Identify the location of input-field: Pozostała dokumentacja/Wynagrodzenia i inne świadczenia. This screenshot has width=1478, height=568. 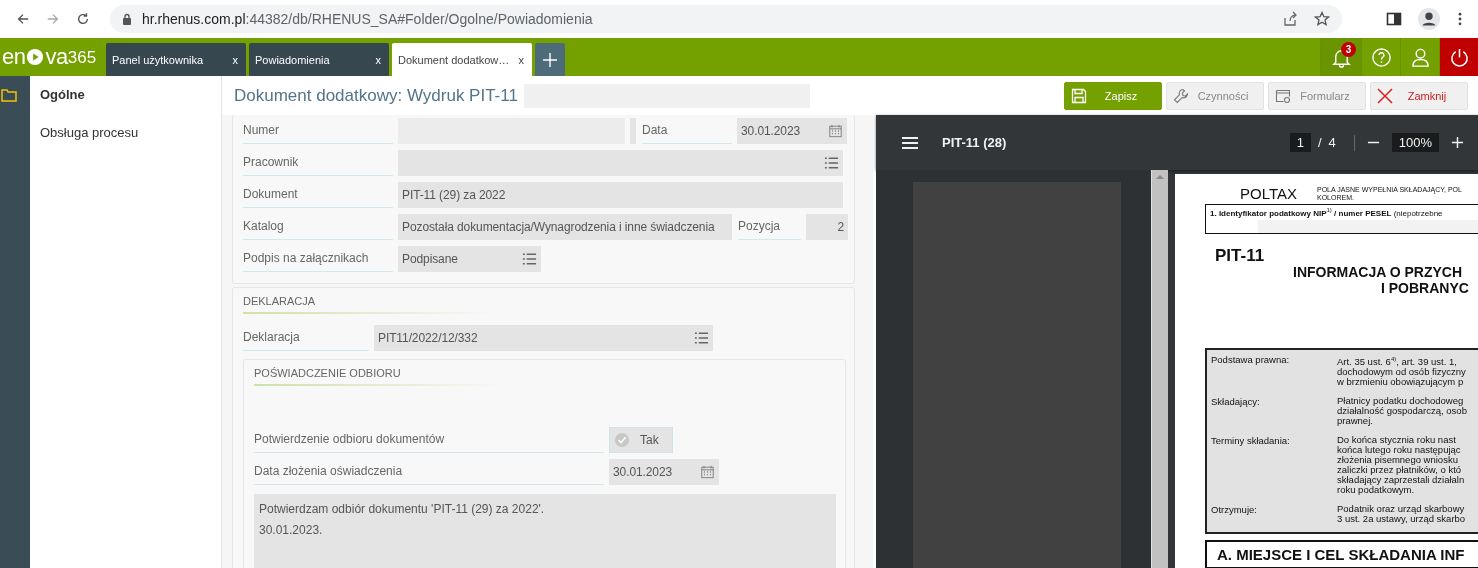
(565, 227).